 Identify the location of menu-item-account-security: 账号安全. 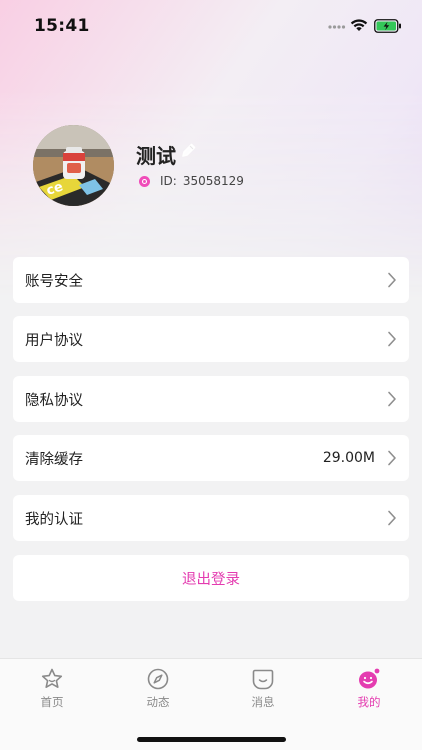
(211, 280).